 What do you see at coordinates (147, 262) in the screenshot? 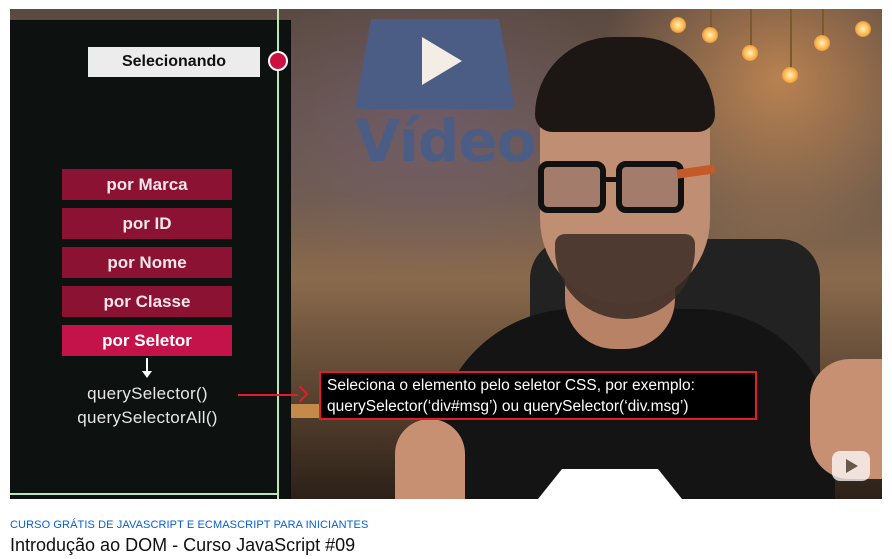
I see `selector-option-nome: por Nome` at bounding box center [147, 262].